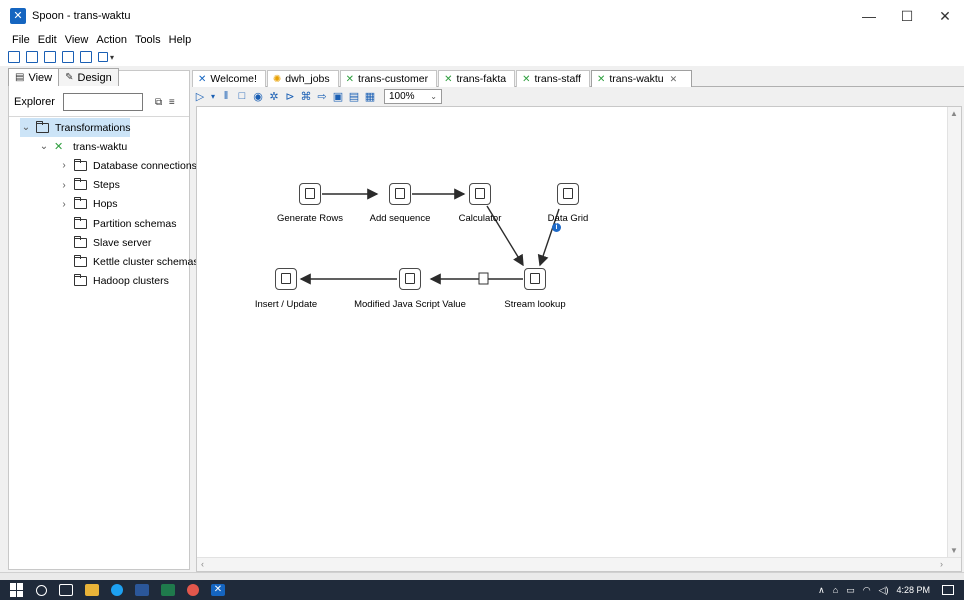 This screenshot has height=600, width=964. What do you see at coordinates (202, 564) in the screenshot?
I see `scroll-left-icon: ‹` at bounding box center [202, 564].